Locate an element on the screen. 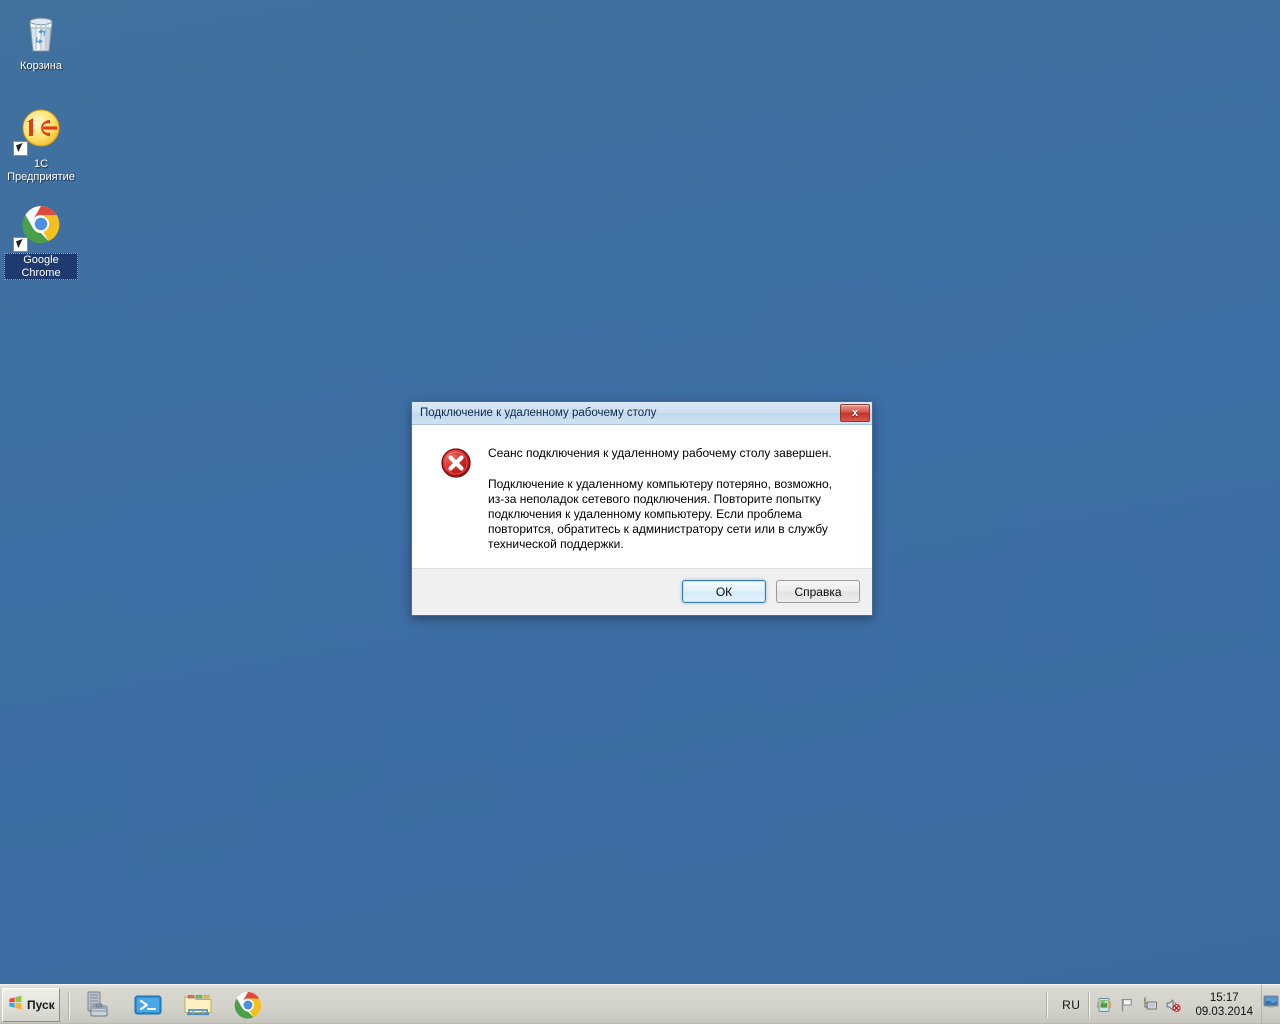  start-button: Пуск is located at coordinates (31, 1004).